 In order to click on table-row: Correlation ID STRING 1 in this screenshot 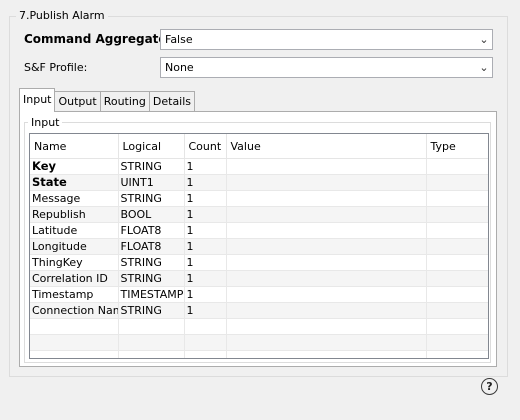, I will do `click(259, 278)`.